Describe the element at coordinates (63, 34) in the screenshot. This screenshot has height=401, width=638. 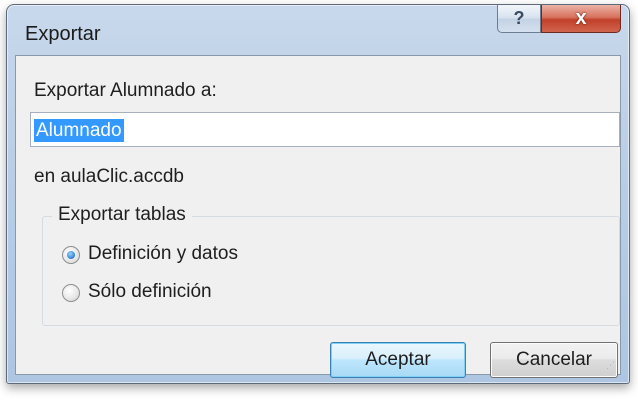
I see `window-title: Exportar` at that location.